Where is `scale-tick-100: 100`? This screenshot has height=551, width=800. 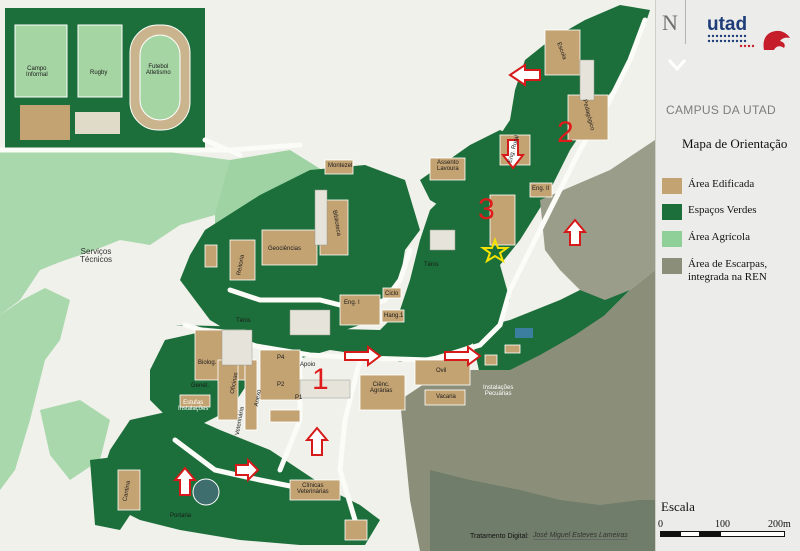
scale-tick-100: 100 is located at coordinates (722, 524).